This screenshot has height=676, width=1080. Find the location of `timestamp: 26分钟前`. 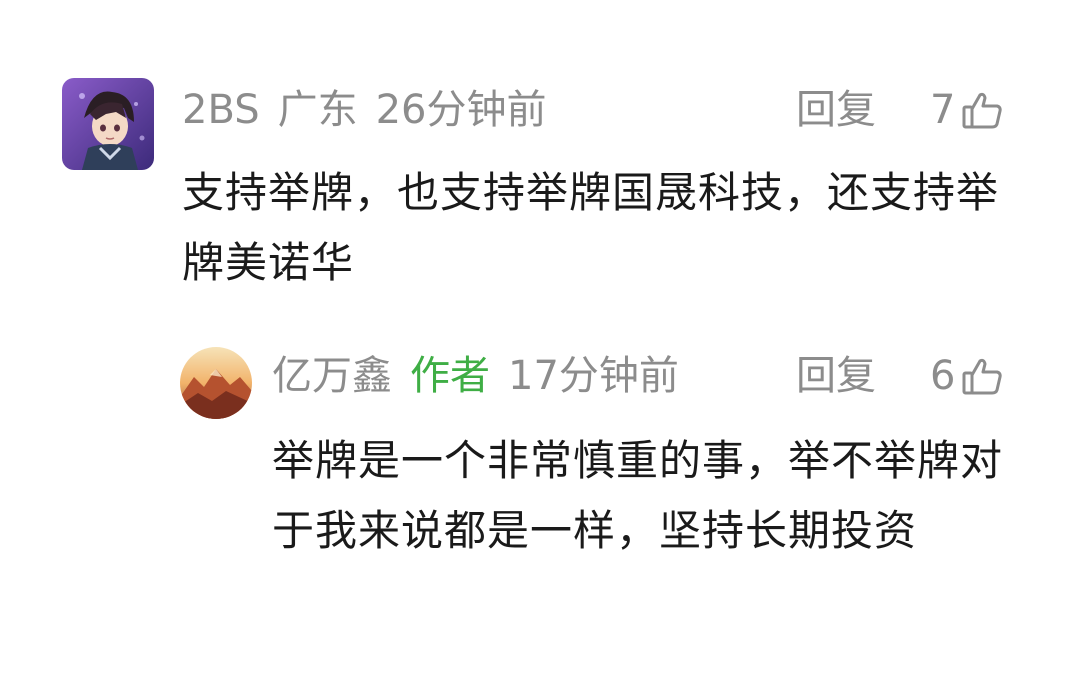

timestamp: 26分钟前 is located at coordinates (461, 110).